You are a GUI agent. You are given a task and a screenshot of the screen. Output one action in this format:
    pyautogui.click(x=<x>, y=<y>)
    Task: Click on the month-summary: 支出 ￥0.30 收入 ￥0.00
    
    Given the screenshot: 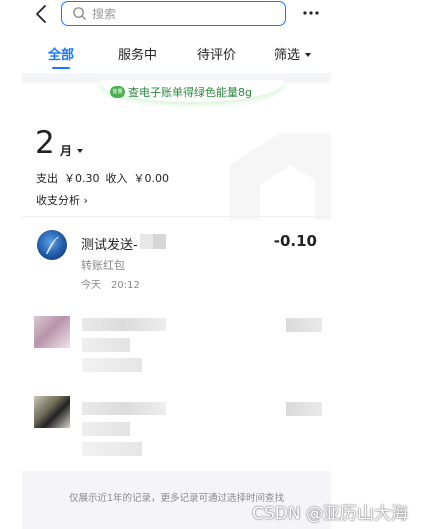 What is the action you would take?
    pyautogui.click(x=105, y=178)
    